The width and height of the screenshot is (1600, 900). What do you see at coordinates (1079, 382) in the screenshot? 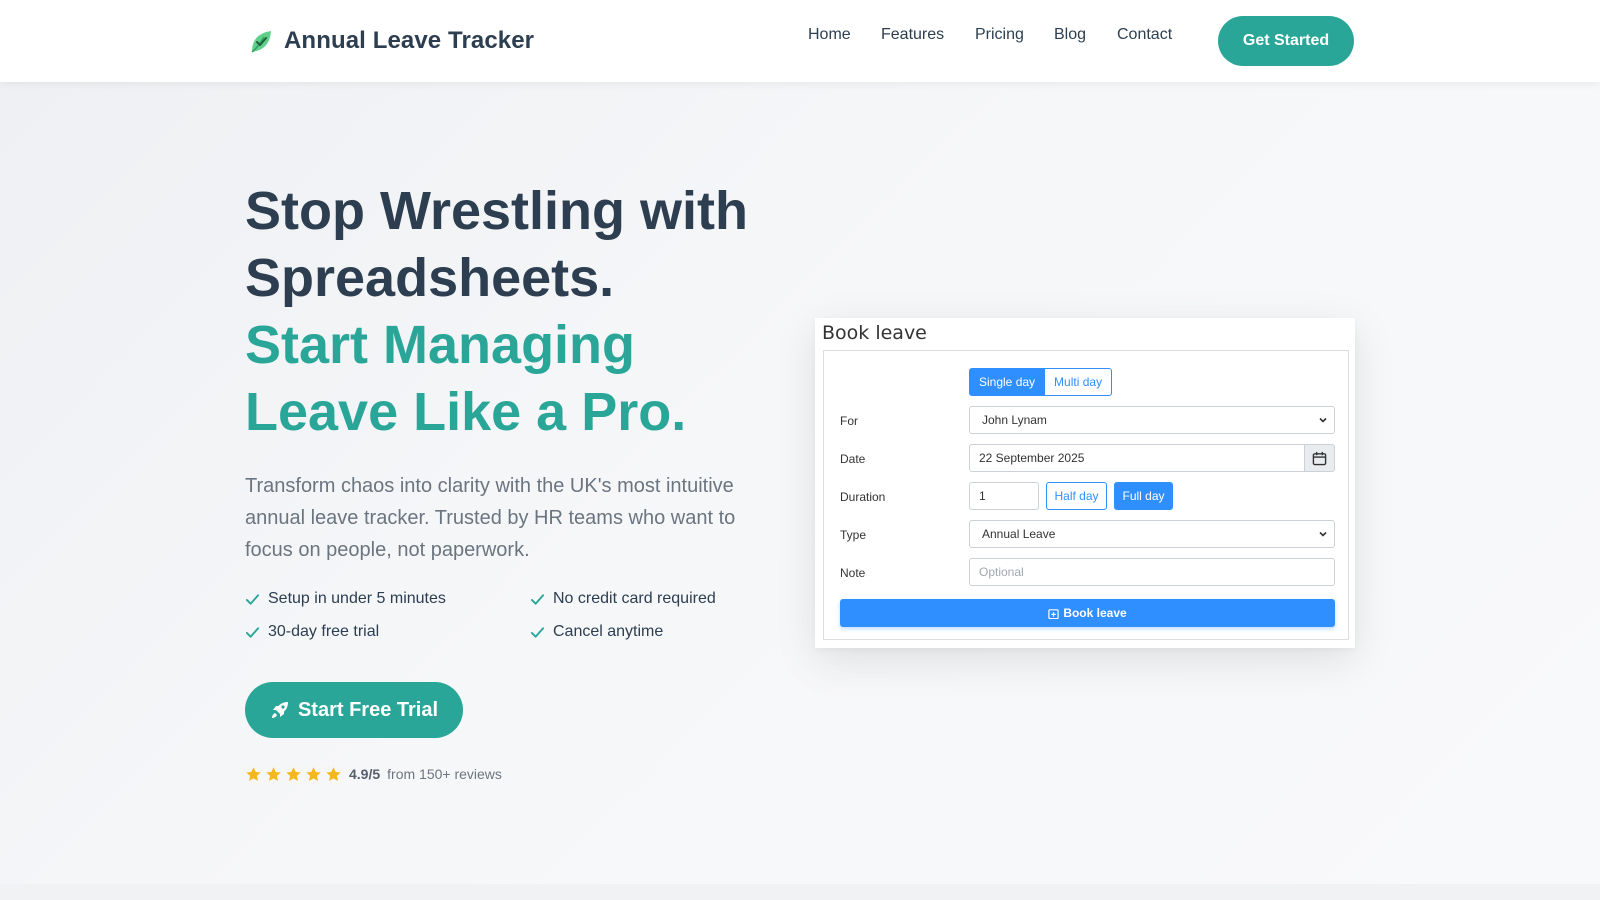
I see `multi-day-button: Multi day` at bounding box center [1079, 382].